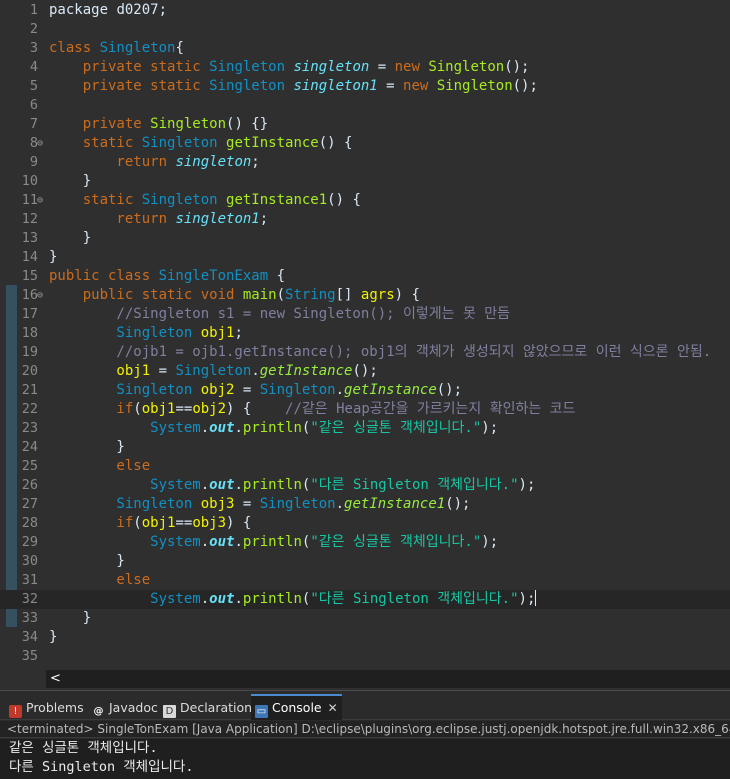 This screenshot has height=779, width=730. I want to click on code-token: String, so click(310, 295).